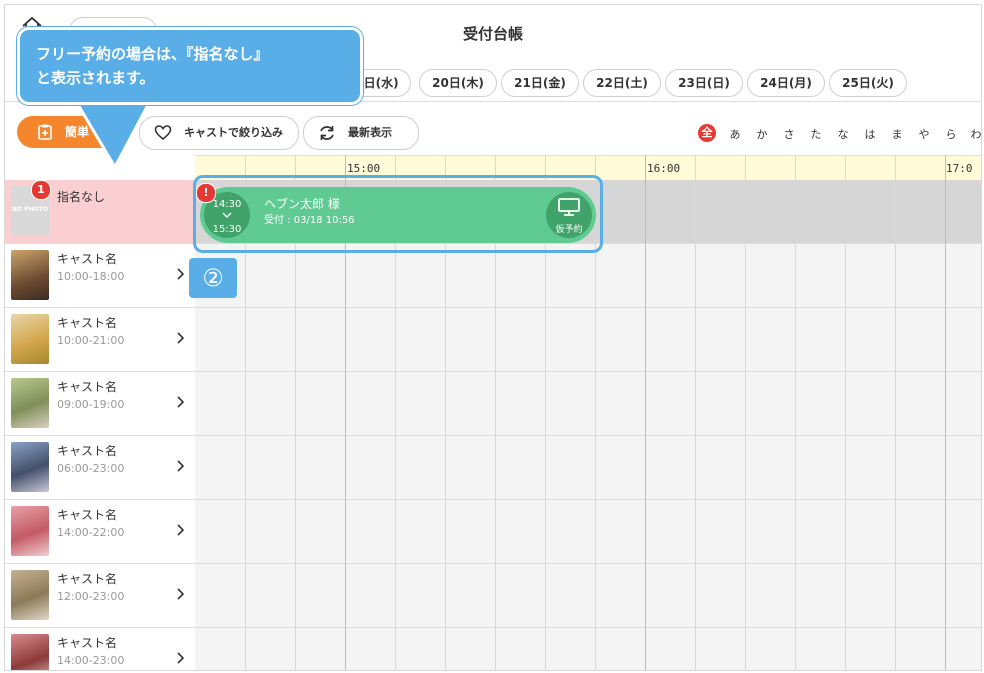 The width and height of the screenshot is (984, 673). What do you see at coordinates (398, 214) in the screenshot?
I see `reservation-highlight-frame` at bounding box center [398, 214].